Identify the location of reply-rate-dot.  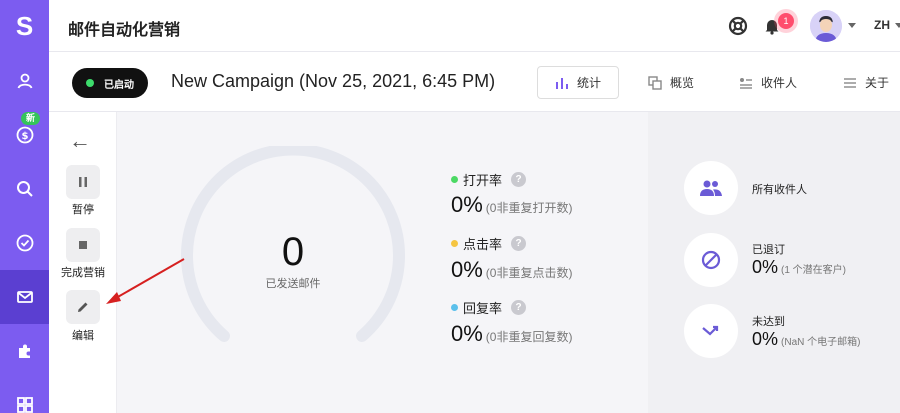
(454, 307).